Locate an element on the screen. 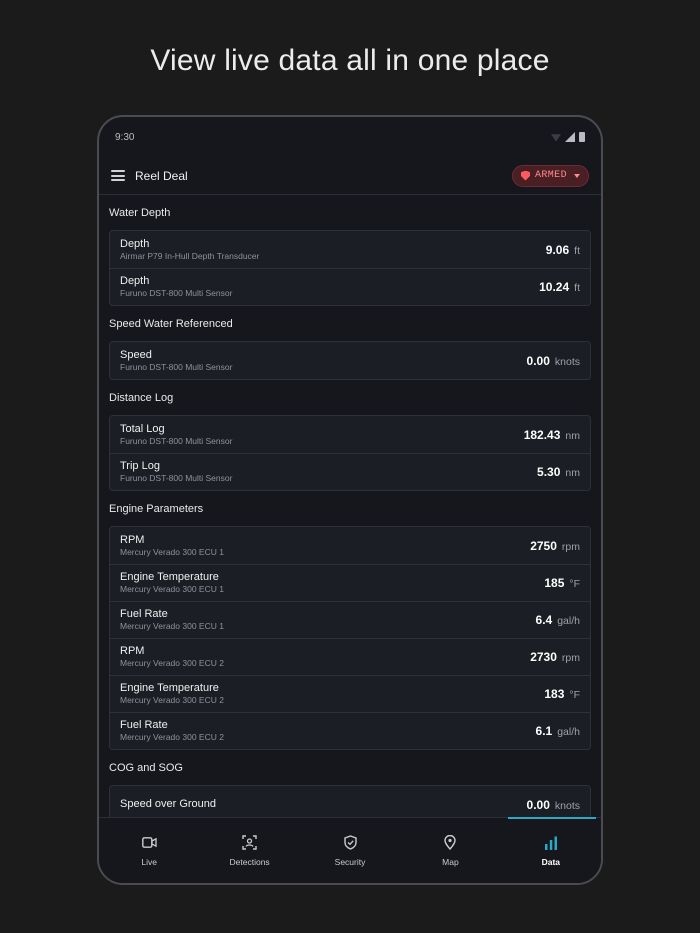 The width and height of the screenshot is (700, 933). row-value: 185 is located at coordinates (554, 583).